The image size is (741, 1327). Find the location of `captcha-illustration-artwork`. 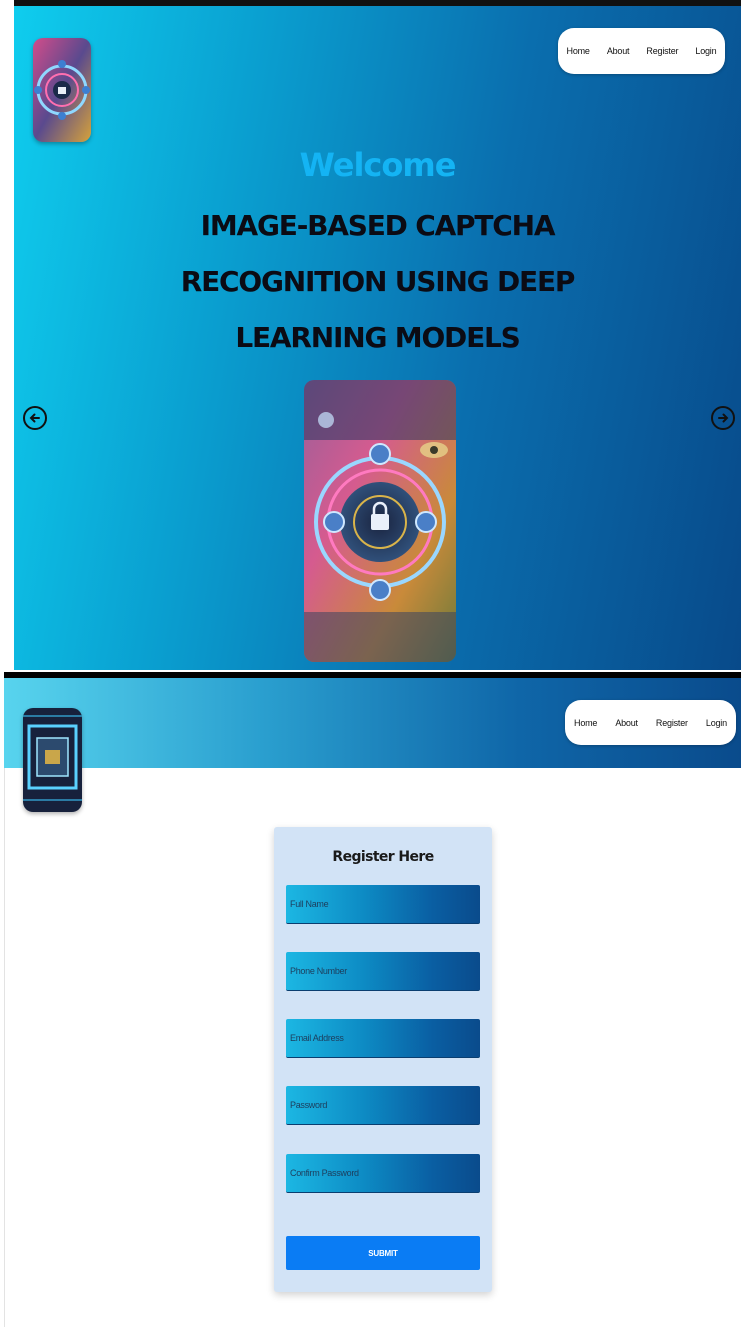

captcha-illustration-artwork is located at coordinates (380, 521).